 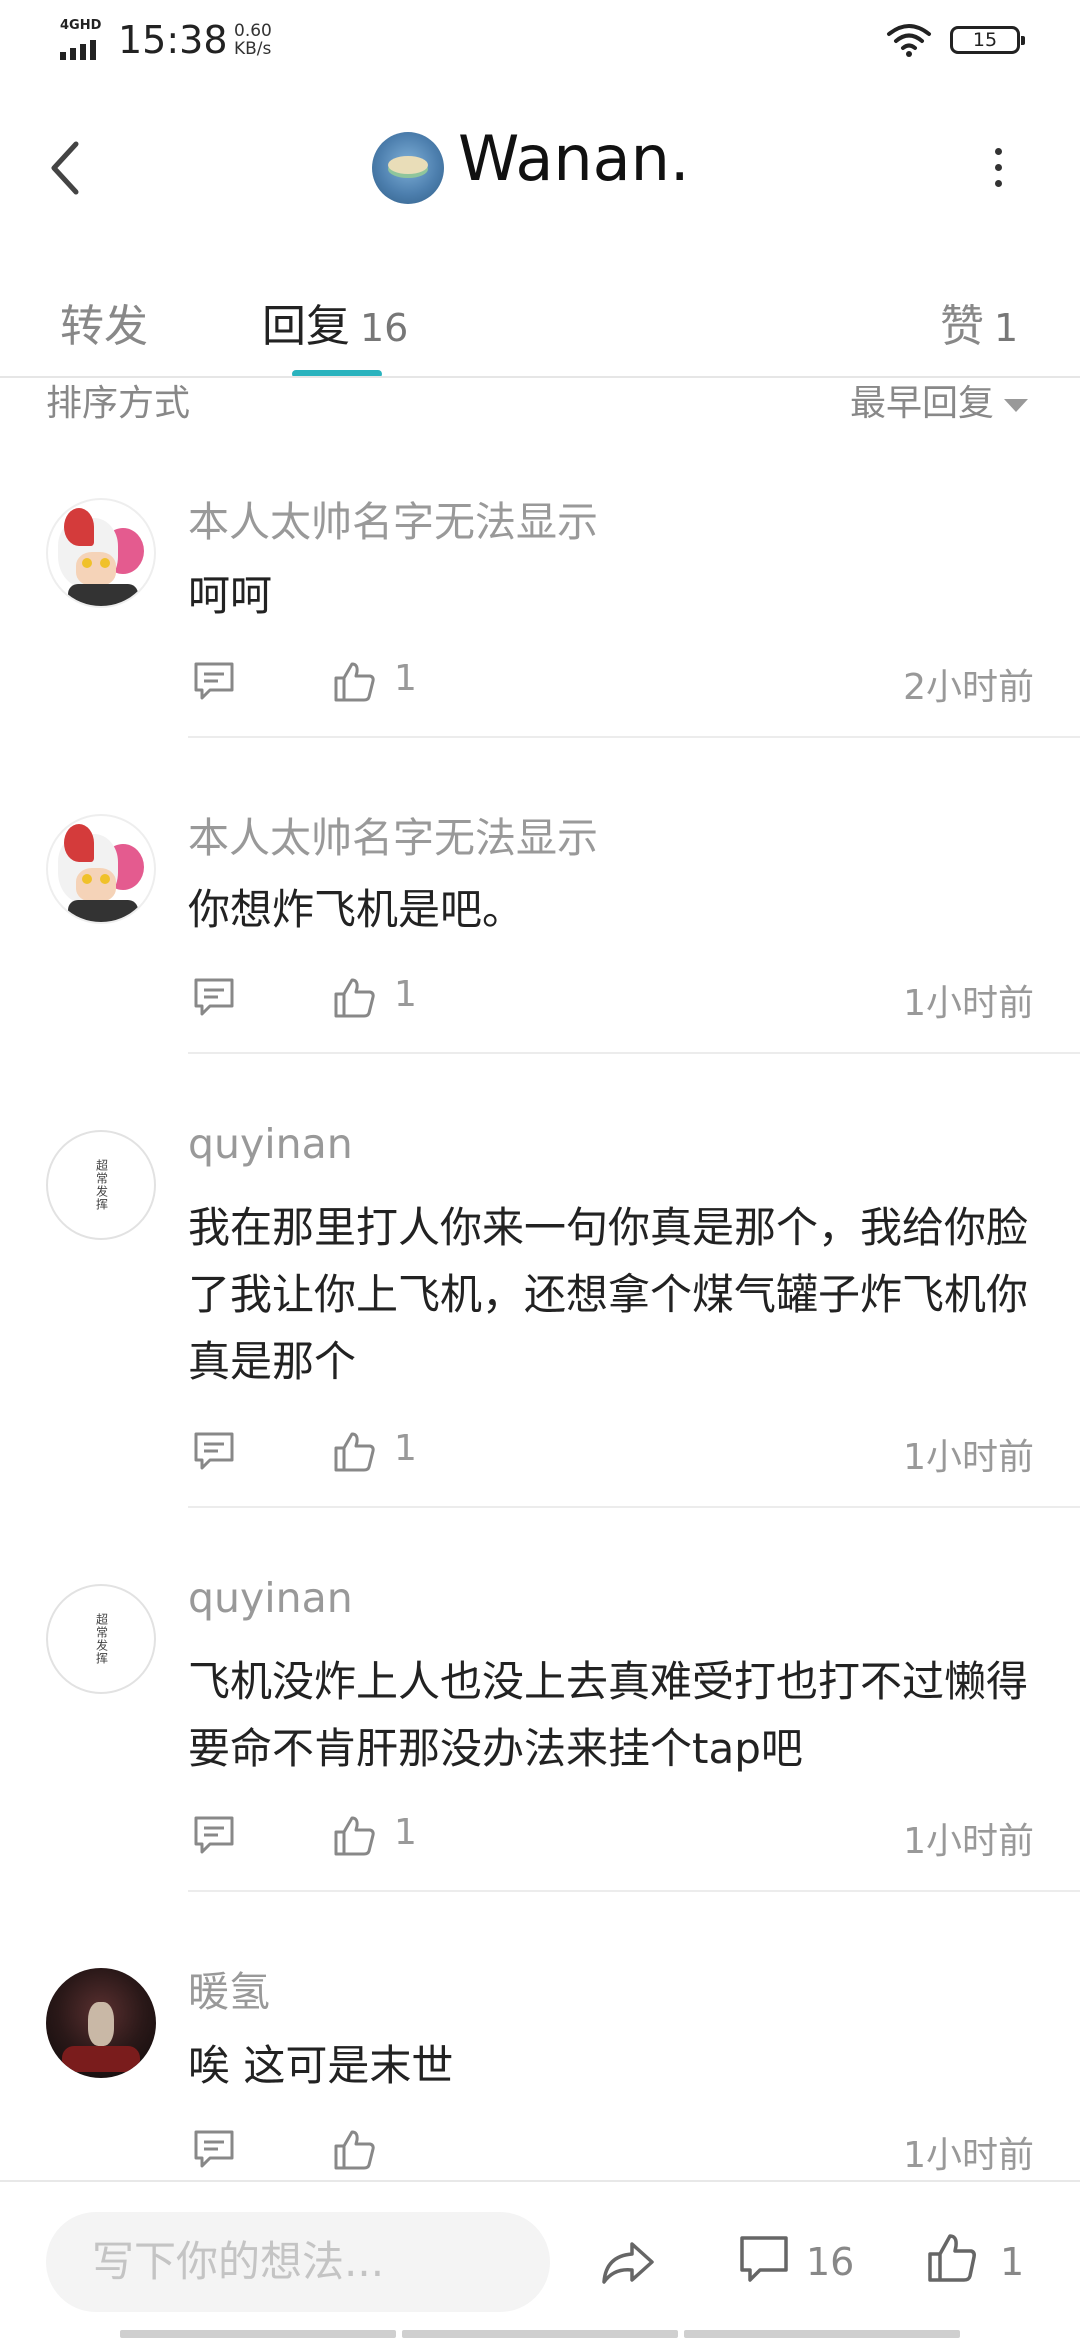 What do you see at coordinates (968, 687) in the screenshot?
I see `comment-time: 2小时前` at bounding box center [968, 687].